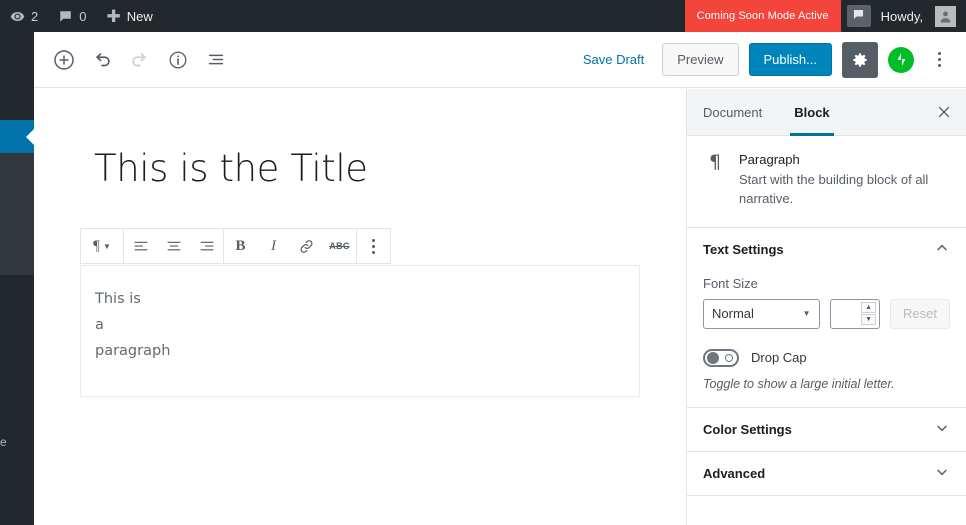 The image size is (966, 525). Describe the element at coordinates (713, 357) in the screenshot. I see `toggle-knob` at that location.